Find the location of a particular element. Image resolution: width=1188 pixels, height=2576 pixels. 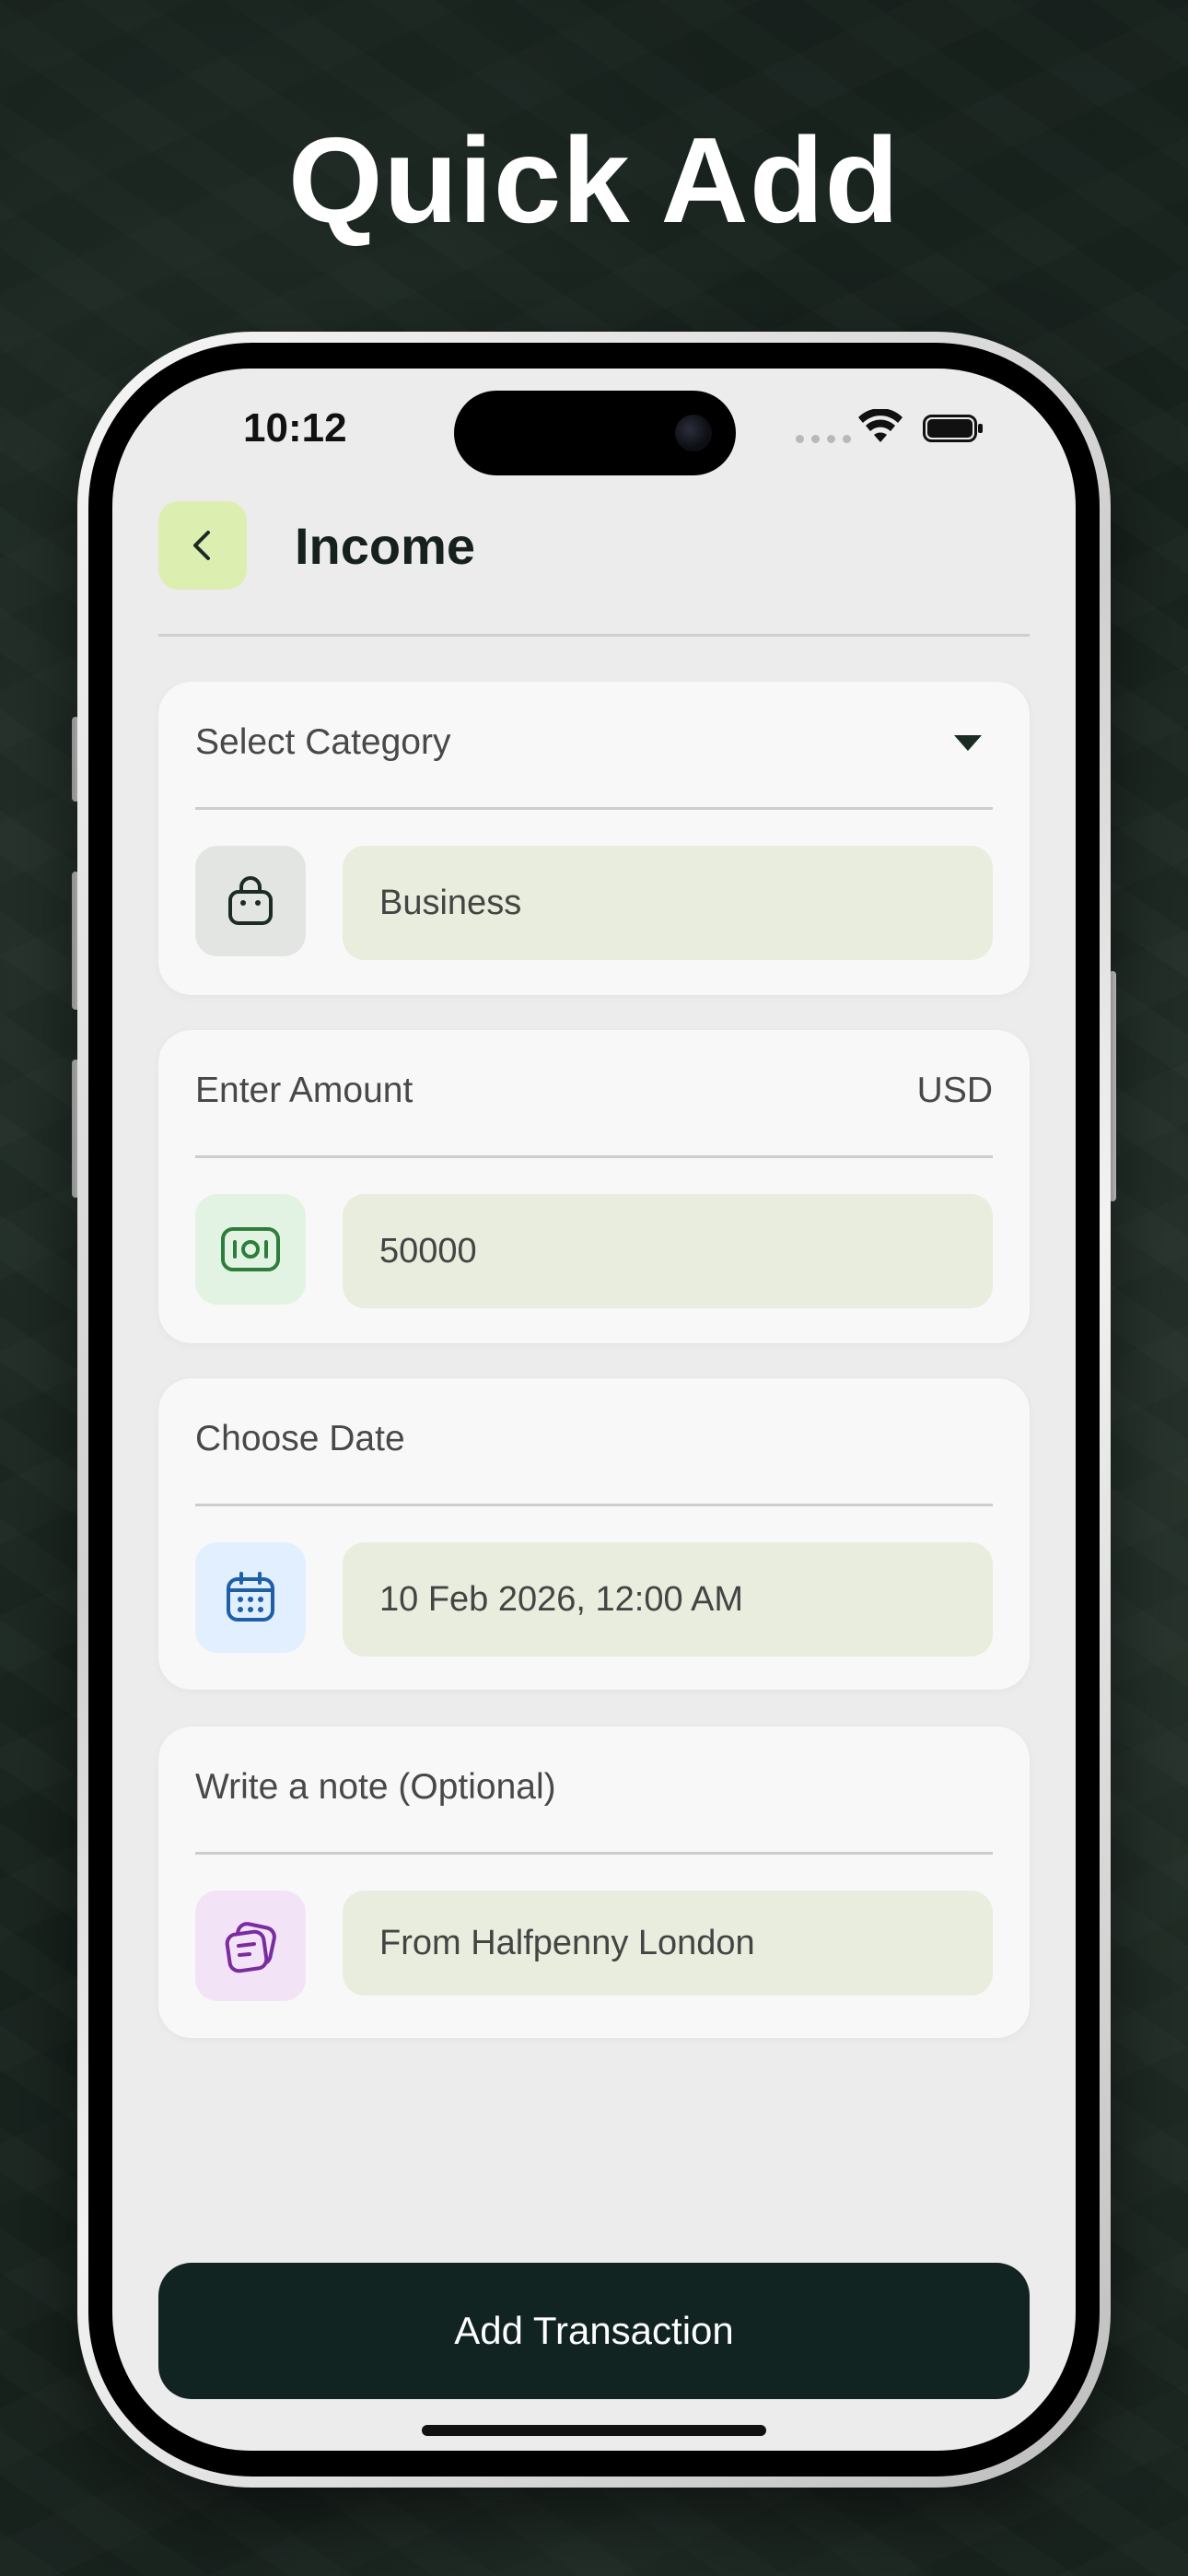

category-dropdown-label: Select Category is located at coordinates (322, 742).